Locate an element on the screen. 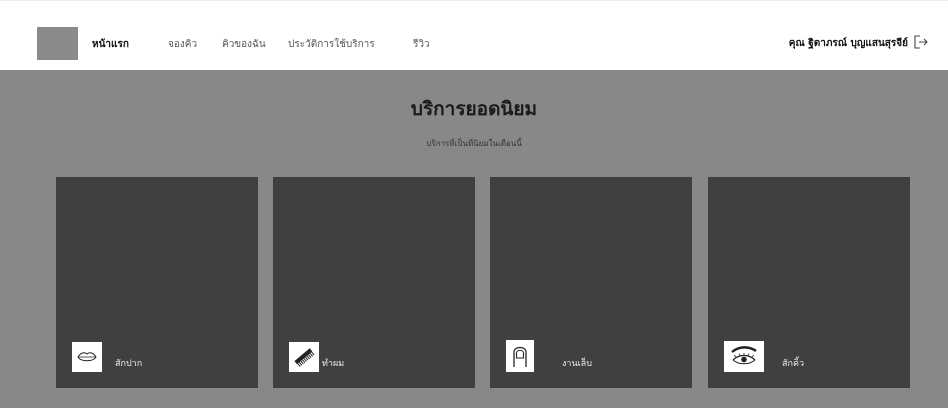  eyebrow-icon is located at coordinates (744, 356).